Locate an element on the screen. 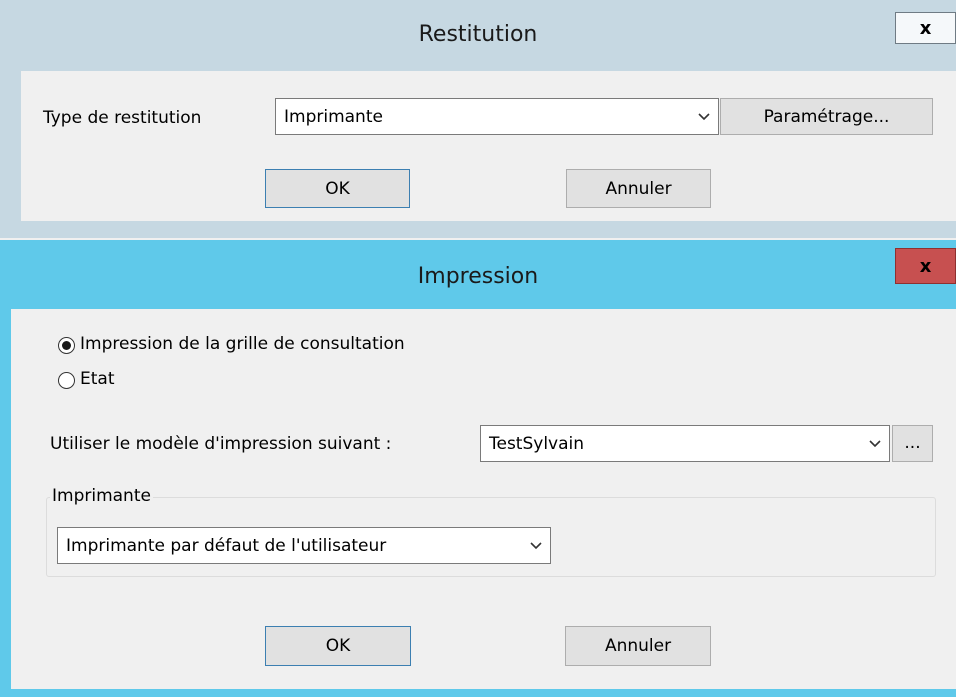 Image resolution: width=956 pixels, height=697 pixels. radio-etat: Etat is located at coordinates (118, 381).